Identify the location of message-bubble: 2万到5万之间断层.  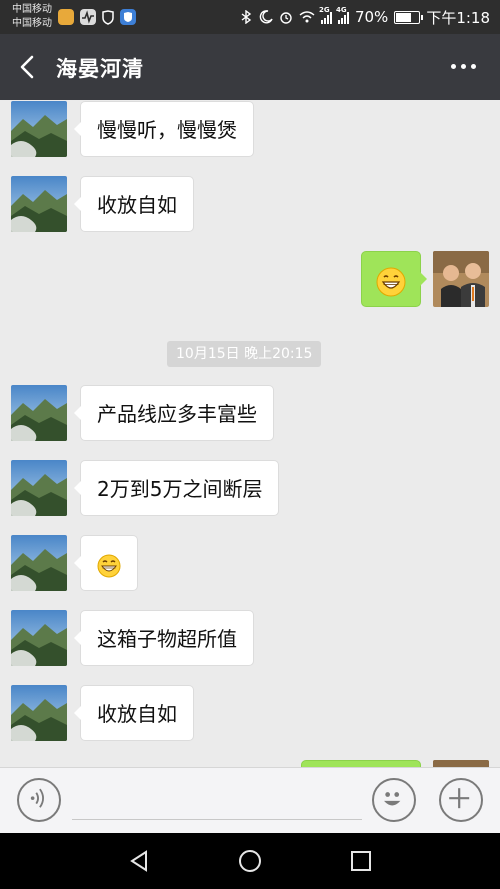
(176, 488).